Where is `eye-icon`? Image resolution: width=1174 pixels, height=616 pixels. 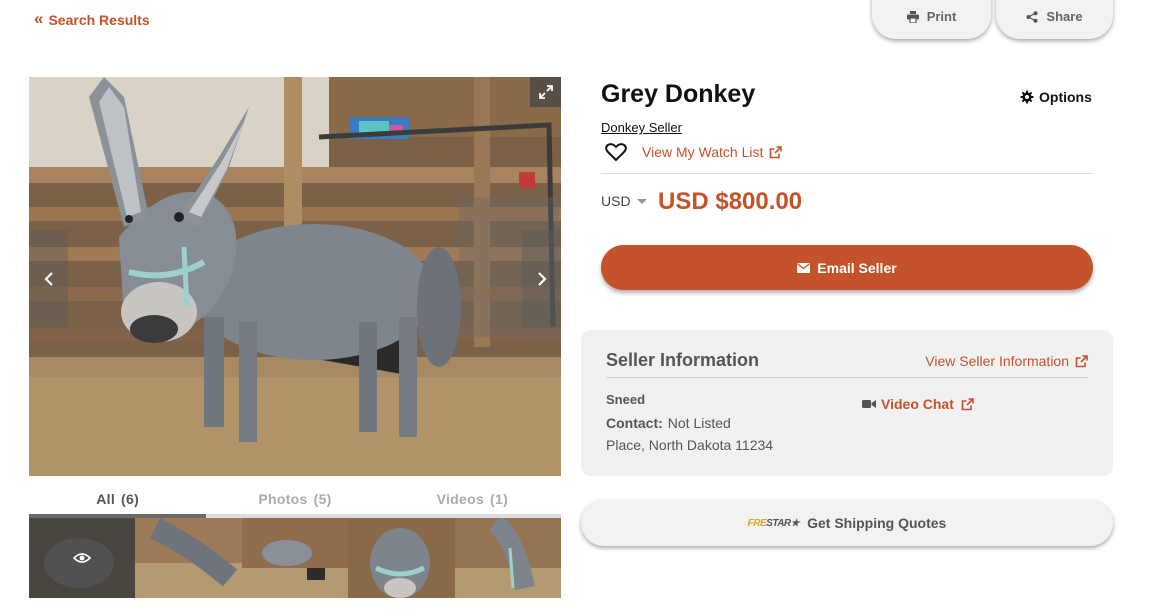
eye-icon is located at coordinates (82, 558).